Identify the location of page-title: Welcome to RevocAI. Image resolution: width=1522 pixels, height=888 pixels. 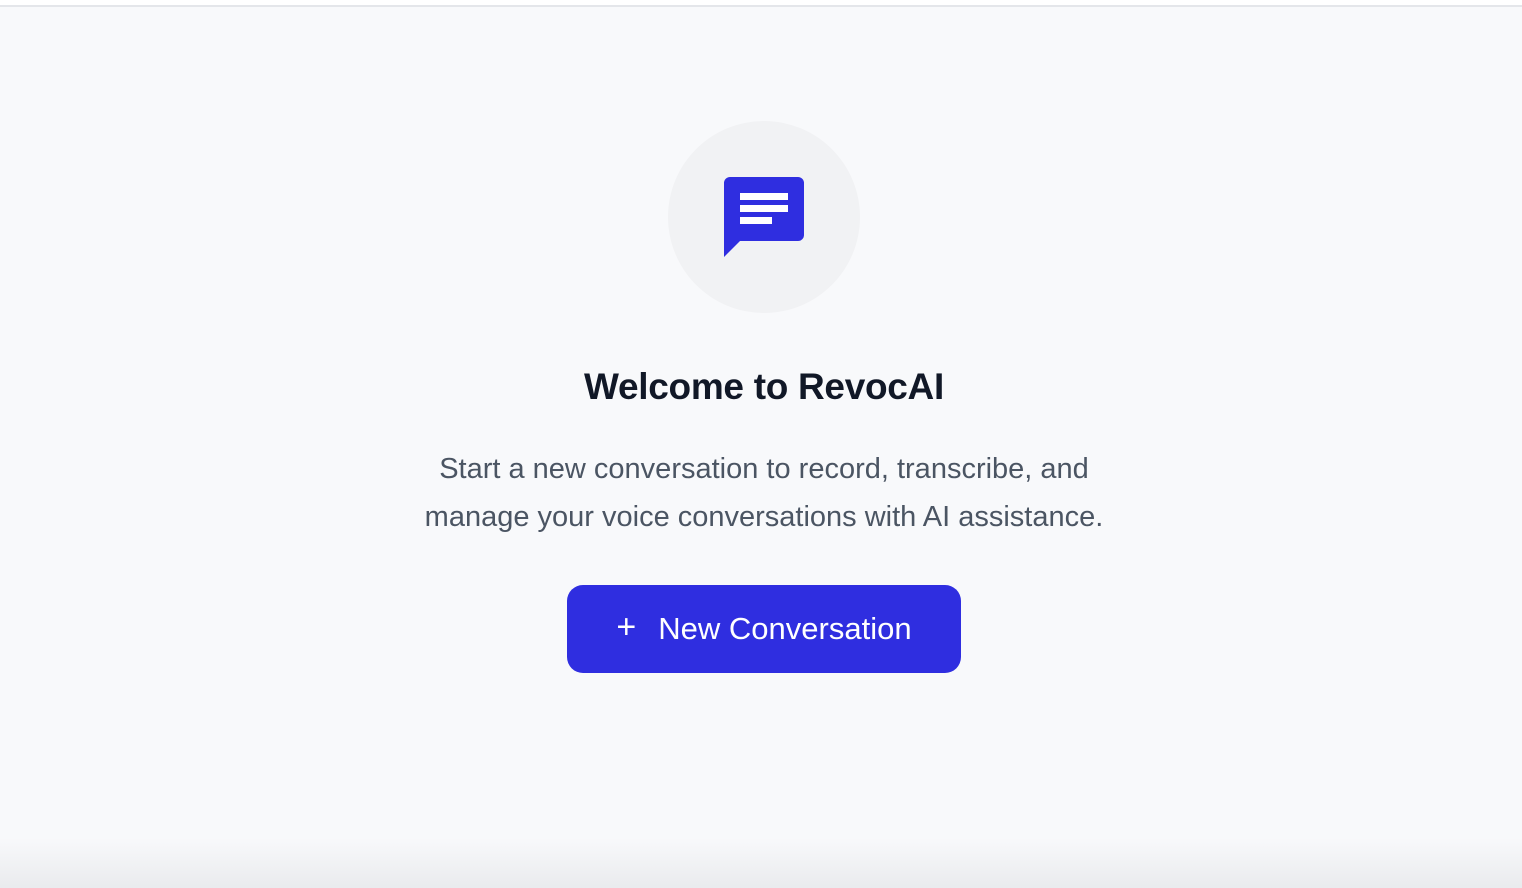
(764, 386).